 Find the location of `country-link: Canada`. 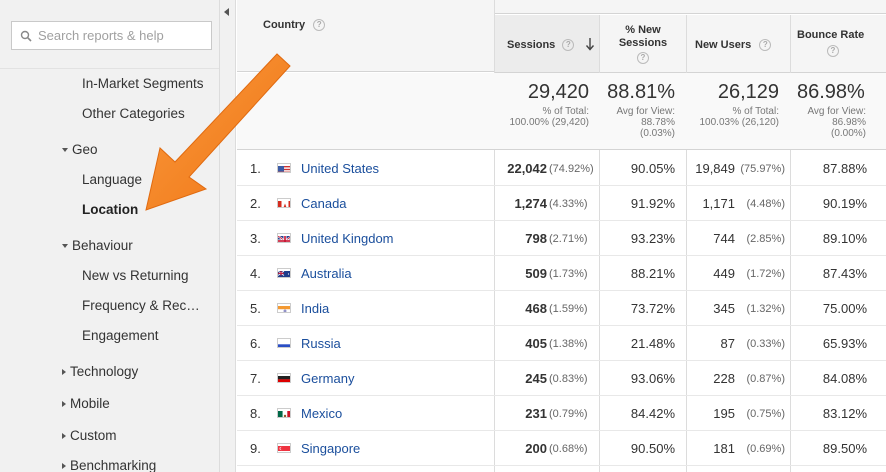

country-link: Canada is located at coordinates (324, 203).